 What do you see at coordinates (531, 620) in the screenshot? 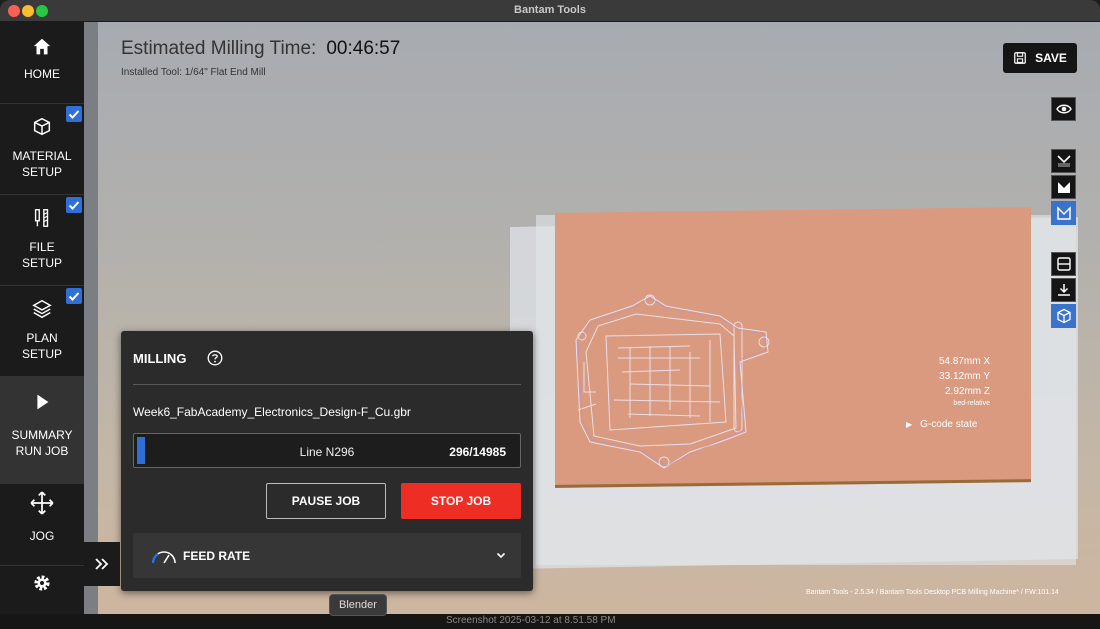
I see `dock-screenshot-label: Screenshot 2025-03-12 at 8.51.58 PM` at bounding box center [531, 620].